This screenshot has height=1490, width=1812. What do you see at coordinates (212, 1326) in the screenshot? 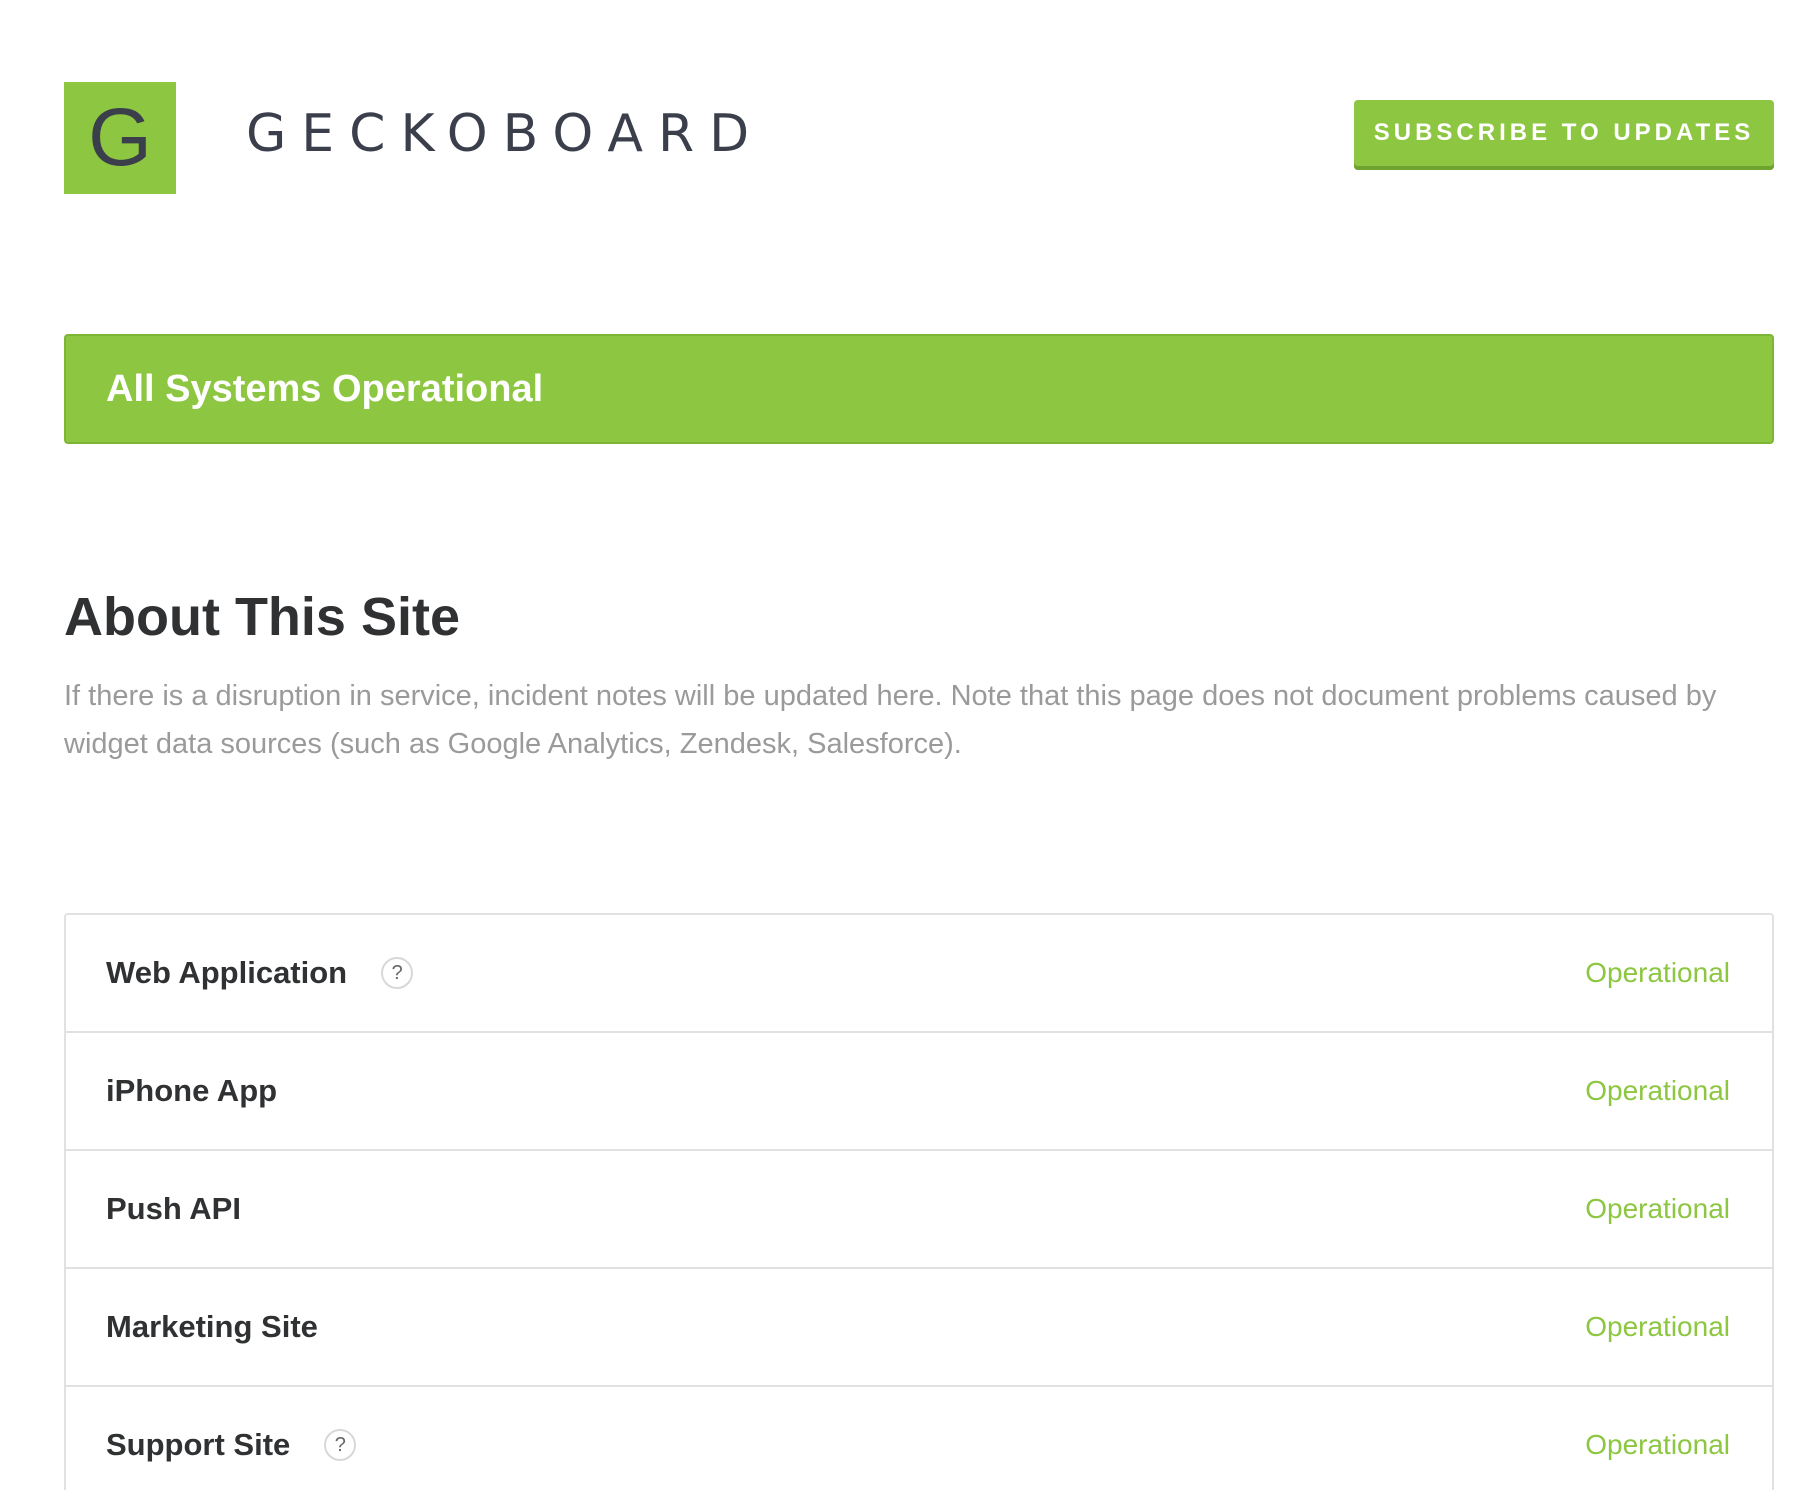
I see `component-name: Marketing Site` at bounding box center [212, 1326].